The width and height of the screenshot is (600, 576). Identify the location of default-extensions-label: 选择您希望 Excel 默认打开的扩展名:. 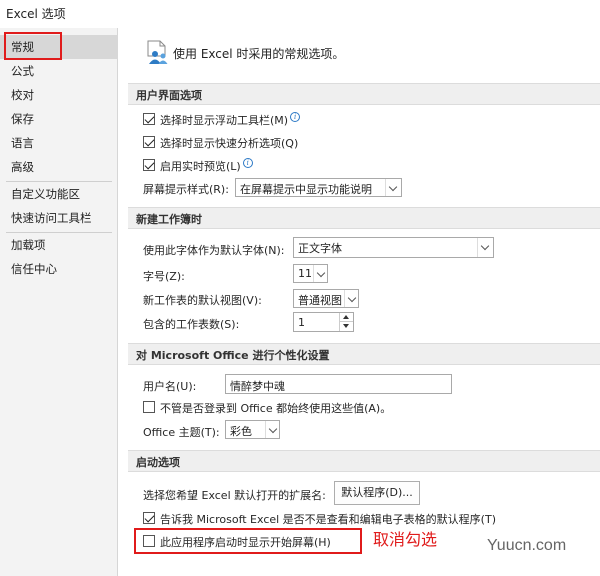
(234, 495).